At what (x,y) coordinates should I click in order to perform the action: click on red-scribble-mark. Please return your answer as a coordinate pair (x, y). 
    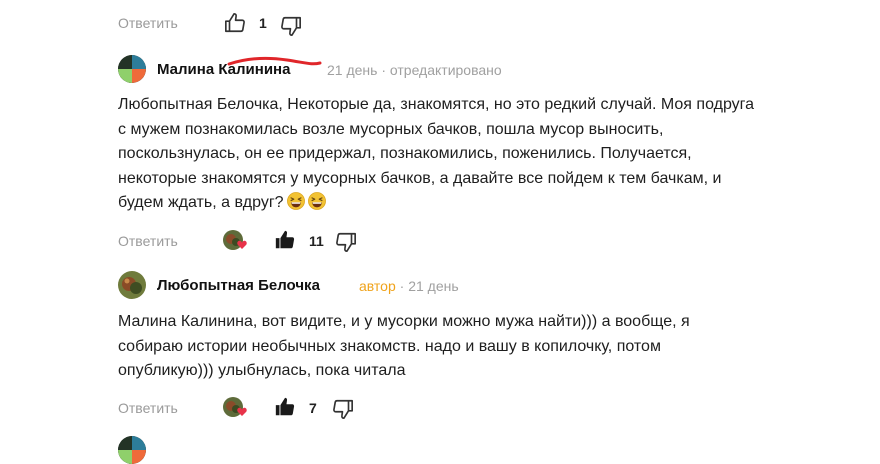
    Looking at the image, I should click on (274, 61).